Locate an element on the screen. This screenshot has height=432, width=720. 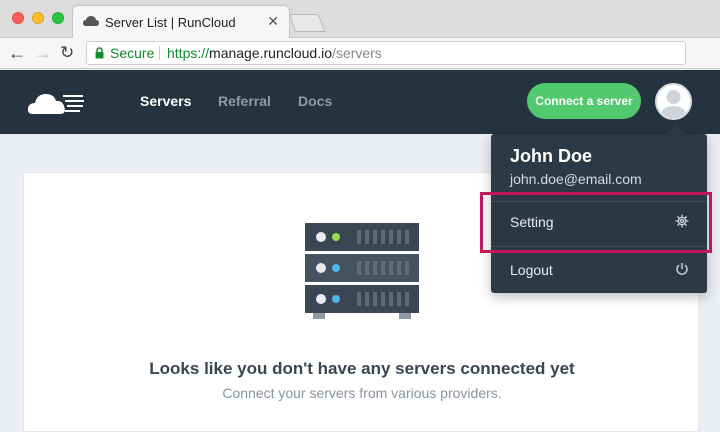
url-protocol: https:// is located at coordinates (188, 53).